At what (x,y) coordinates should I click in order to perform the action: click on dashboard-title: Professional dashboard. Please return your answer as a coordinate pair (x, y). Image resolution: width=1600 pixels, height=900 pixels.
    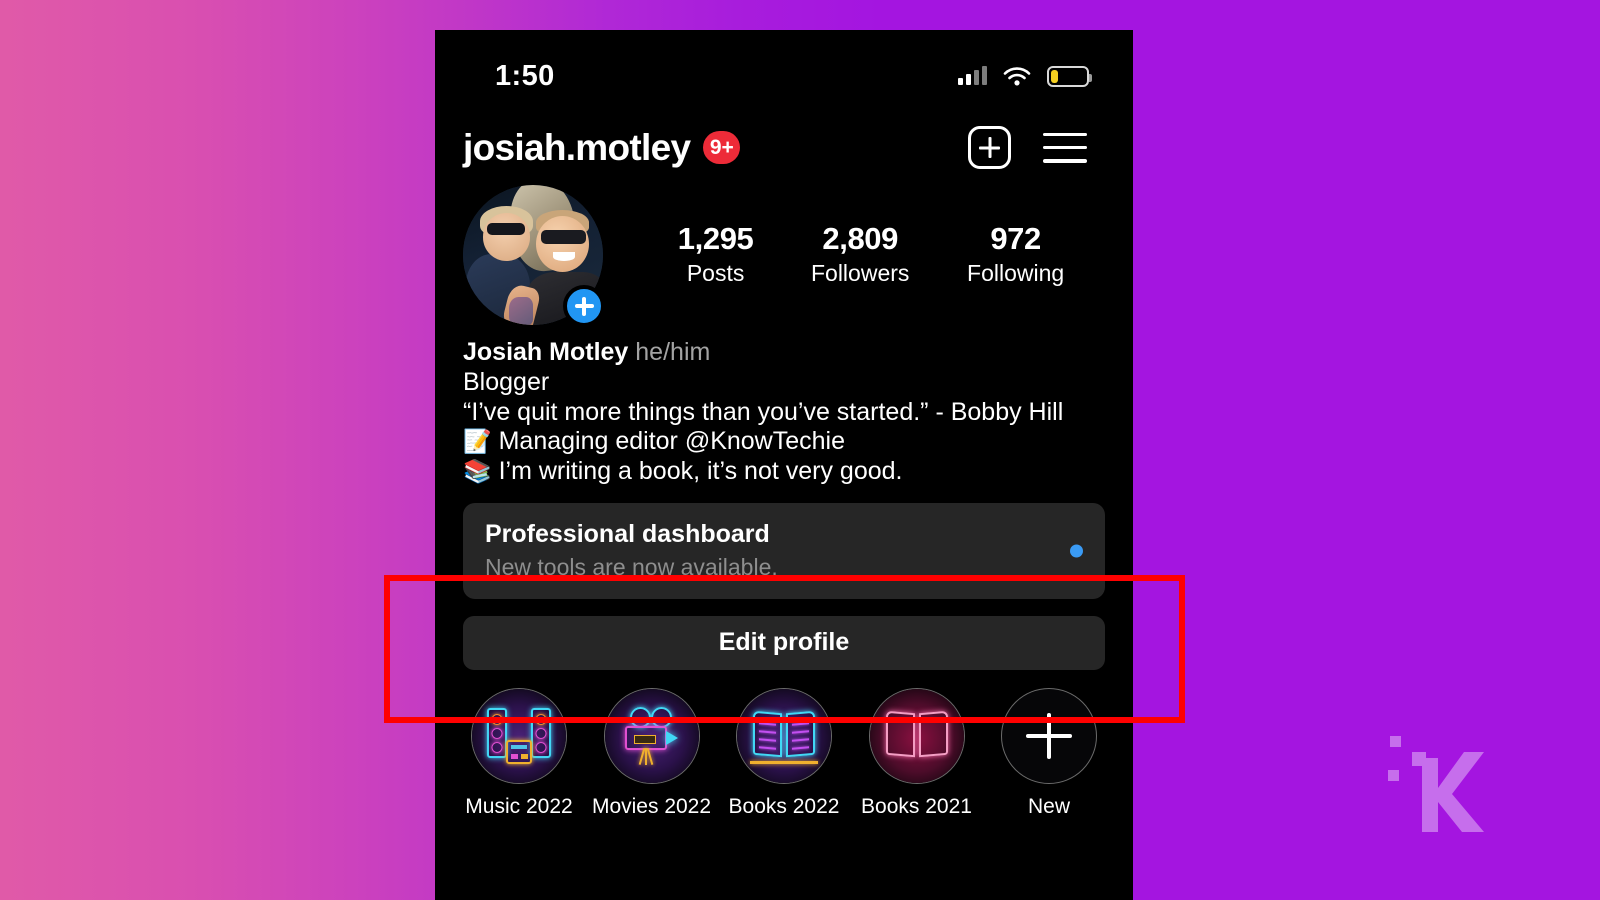
    Looking at the image, I should click on (627, 533).